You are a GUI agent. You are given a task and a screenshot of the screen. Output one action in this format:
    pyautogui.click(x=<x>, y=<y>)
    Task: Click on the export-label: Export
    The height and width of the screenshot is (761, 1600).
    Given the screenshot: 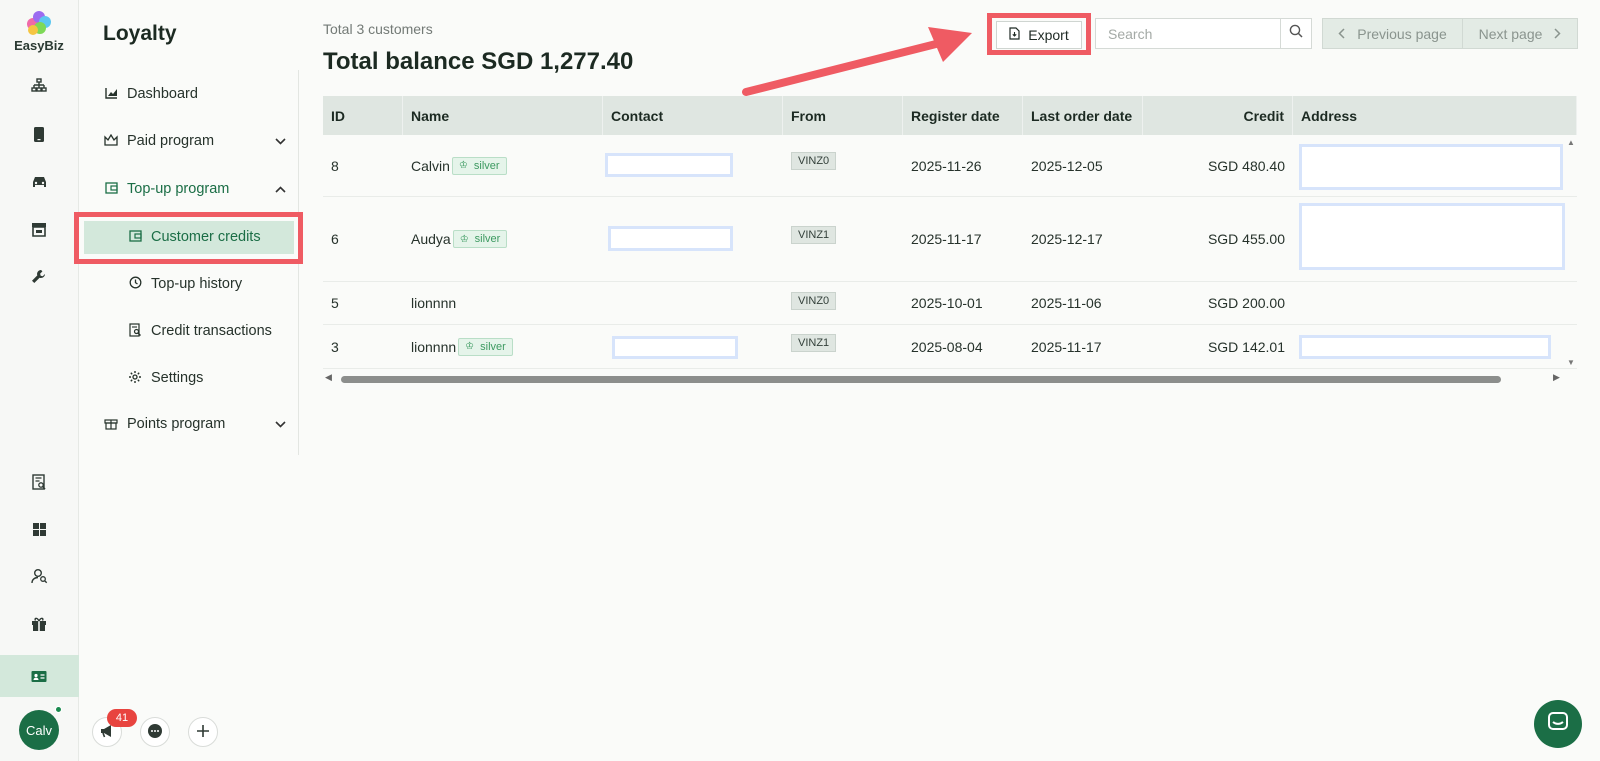 What is the action you would take?
    pyautogui.click(x=1048, y=35)
    